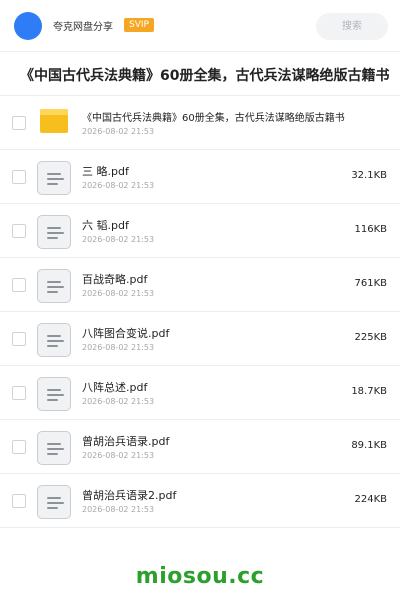 This screenshot has width=400, height=600. Describe the element at coordinates (105, 225) in the screenshot. I see `file-name: 六 韬.pdf` at that location.